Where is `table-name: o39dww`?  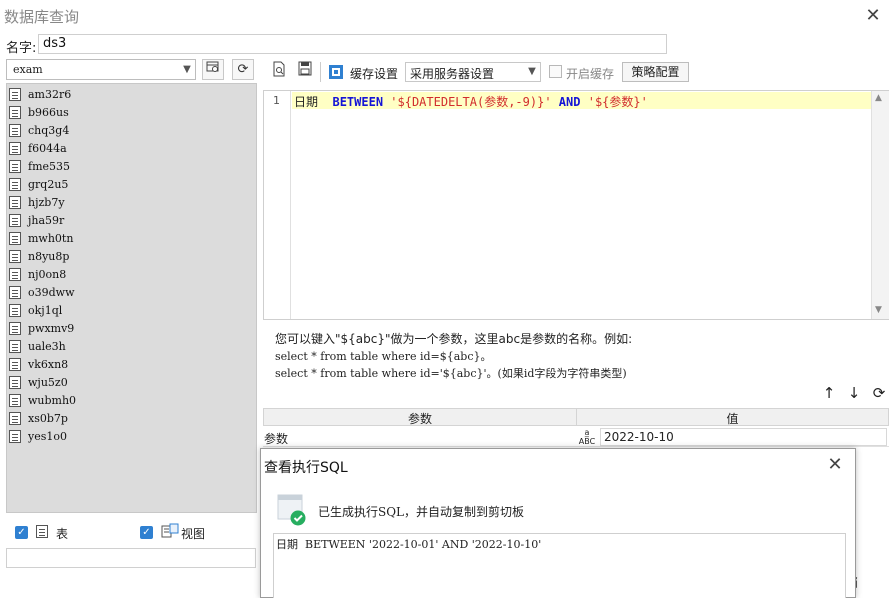 table-name: o39dww is located at coordinates (51, 292).